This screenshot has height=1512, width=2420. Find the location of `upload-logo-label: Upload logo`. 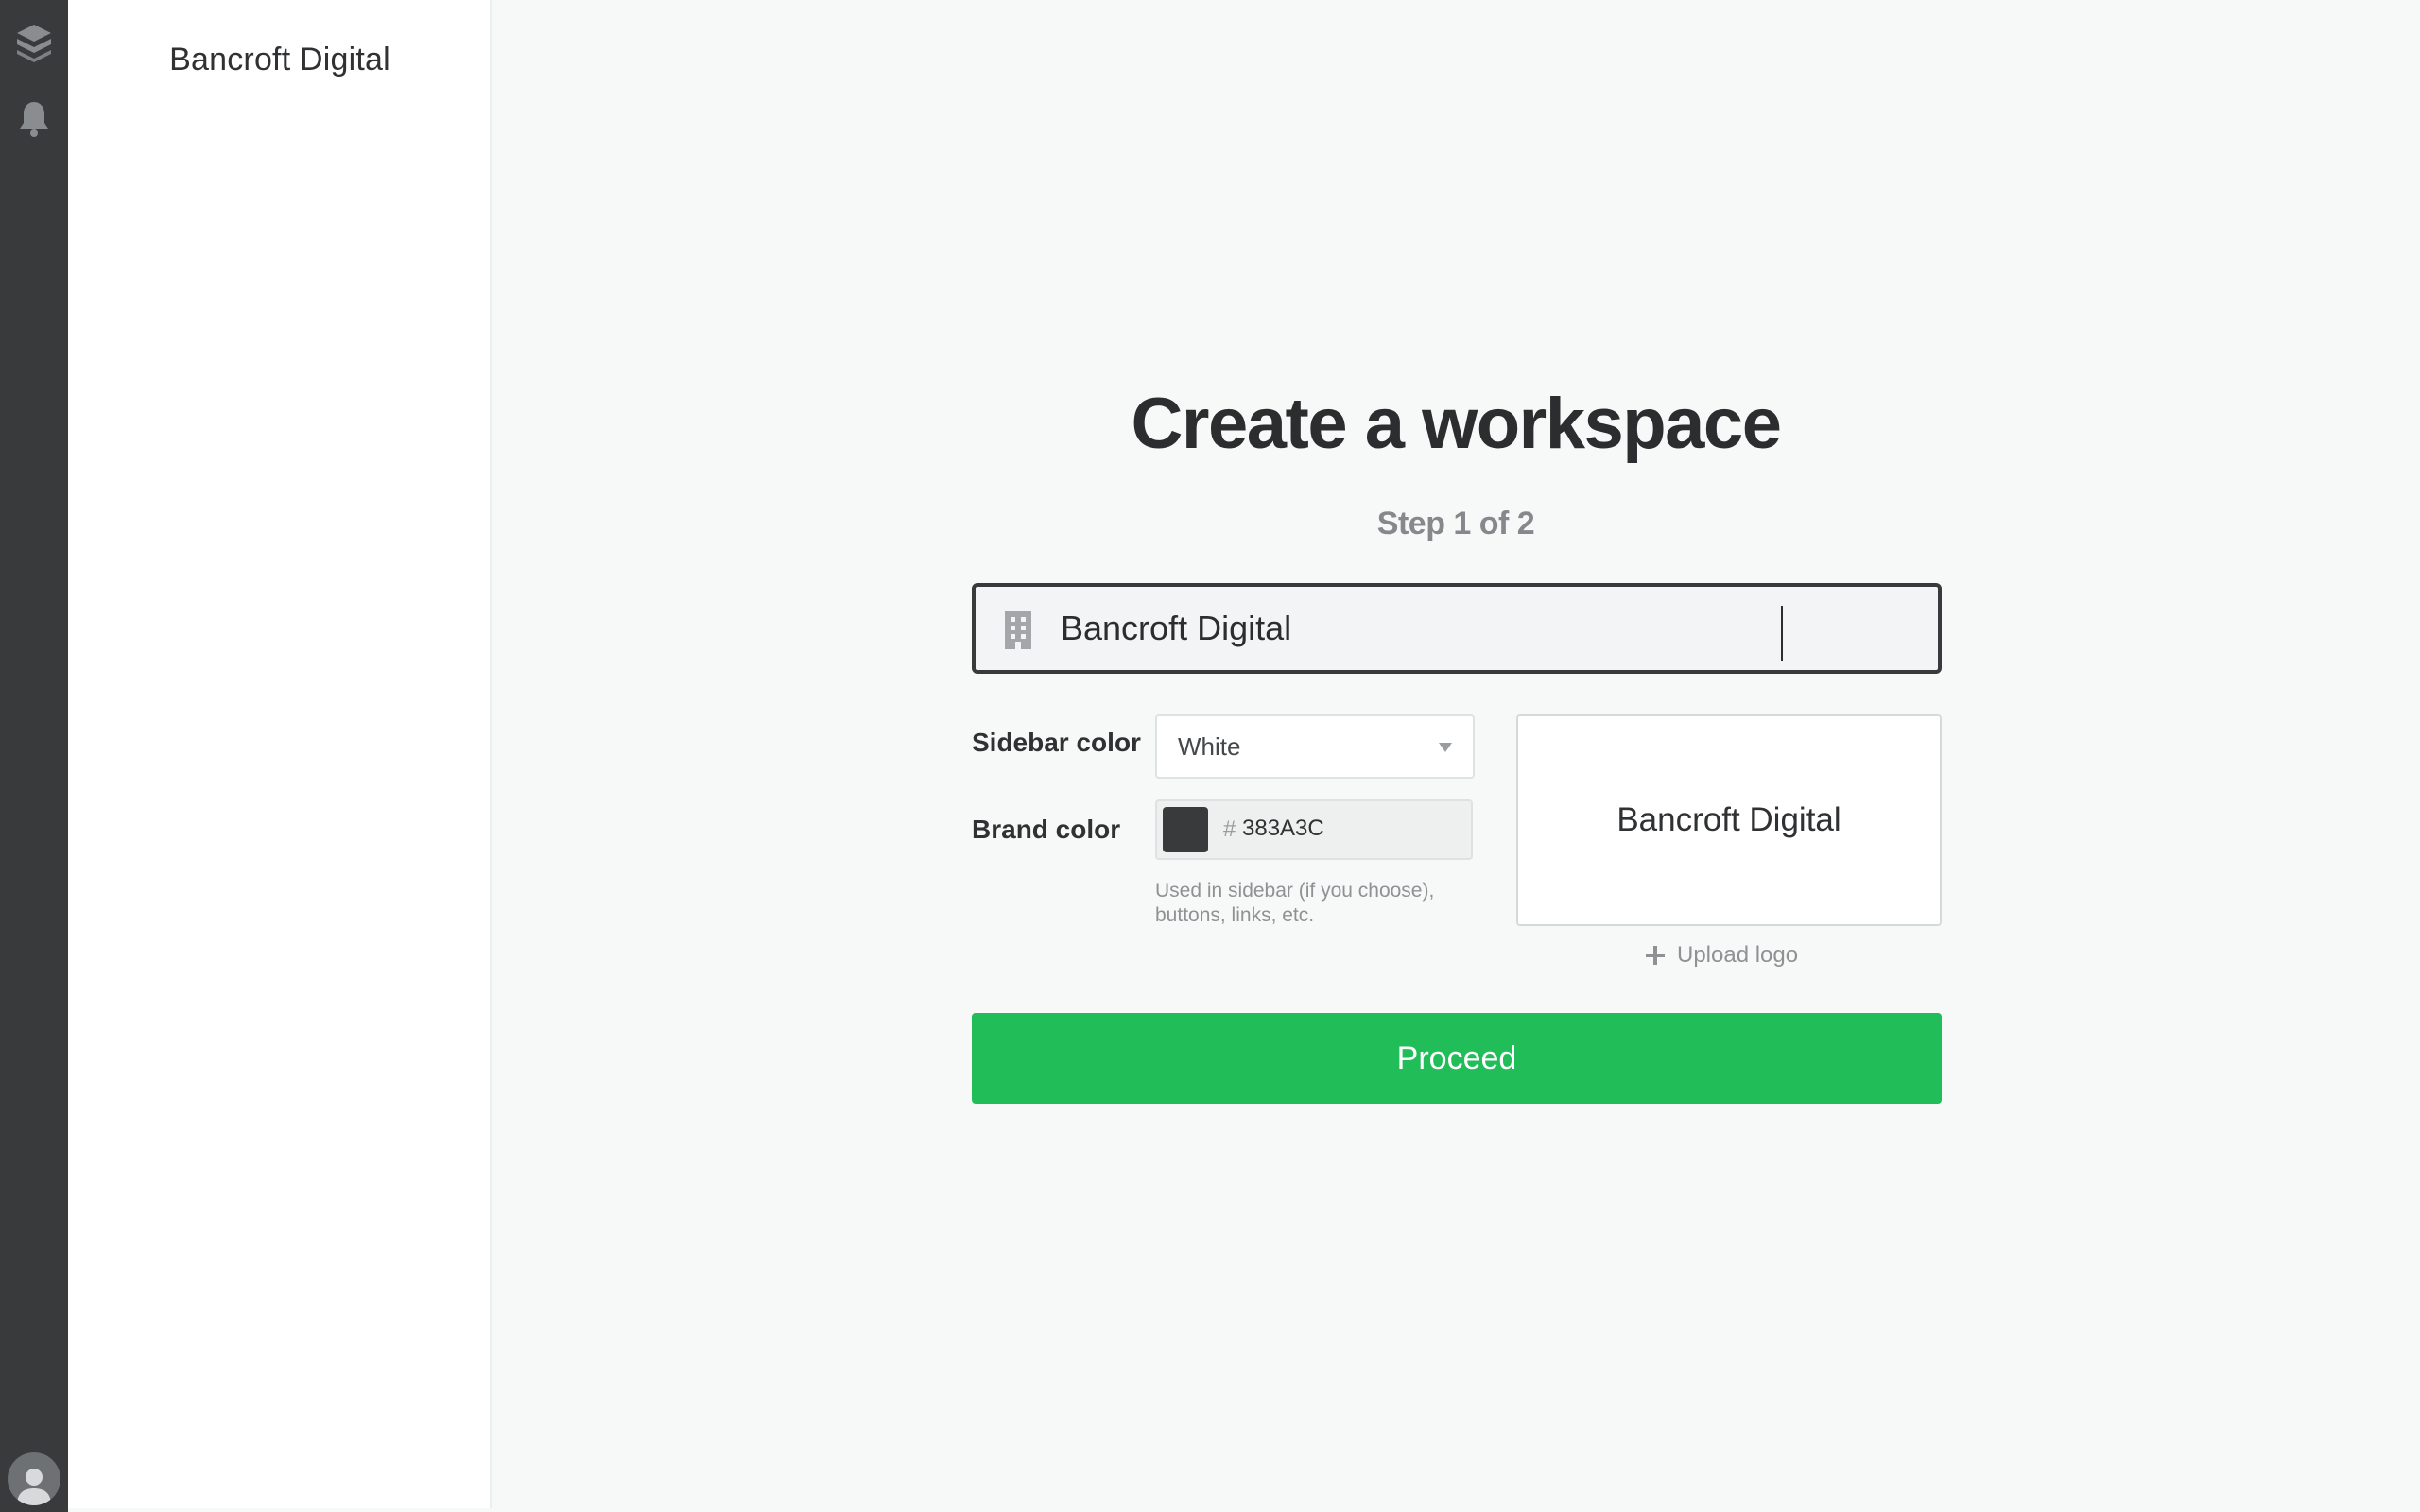

upload-logo-label: Upload logo is located at coordinates (1738, 955).